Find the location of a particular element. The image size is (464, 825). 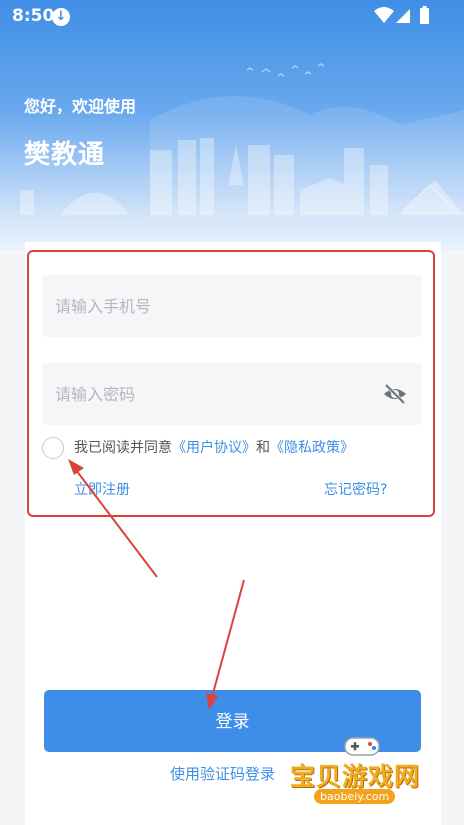

signal-icon is located at coordinates (403, 16).